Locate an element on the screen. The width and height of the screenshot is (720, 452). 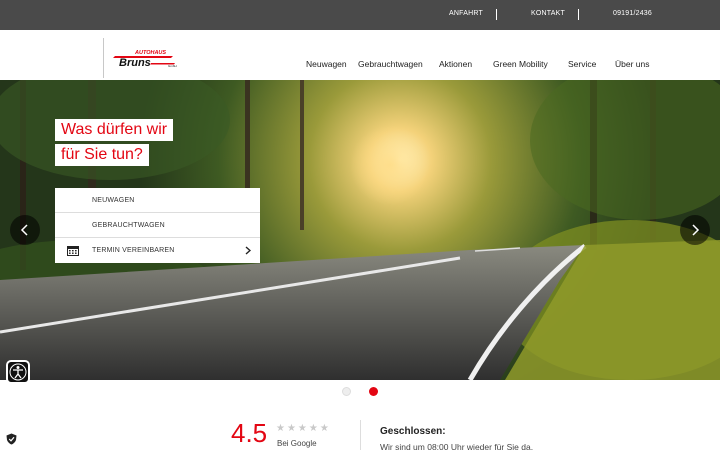
chevron-left-icon is located at coordinates (24, 230).